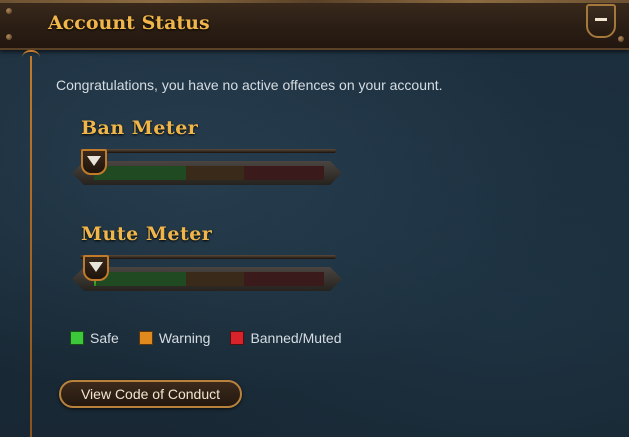 The height and width of the screenshot is (437, 629). Describe the element at coordinates (31, 246) in the screenshot. I see `left-border-line` at that location.